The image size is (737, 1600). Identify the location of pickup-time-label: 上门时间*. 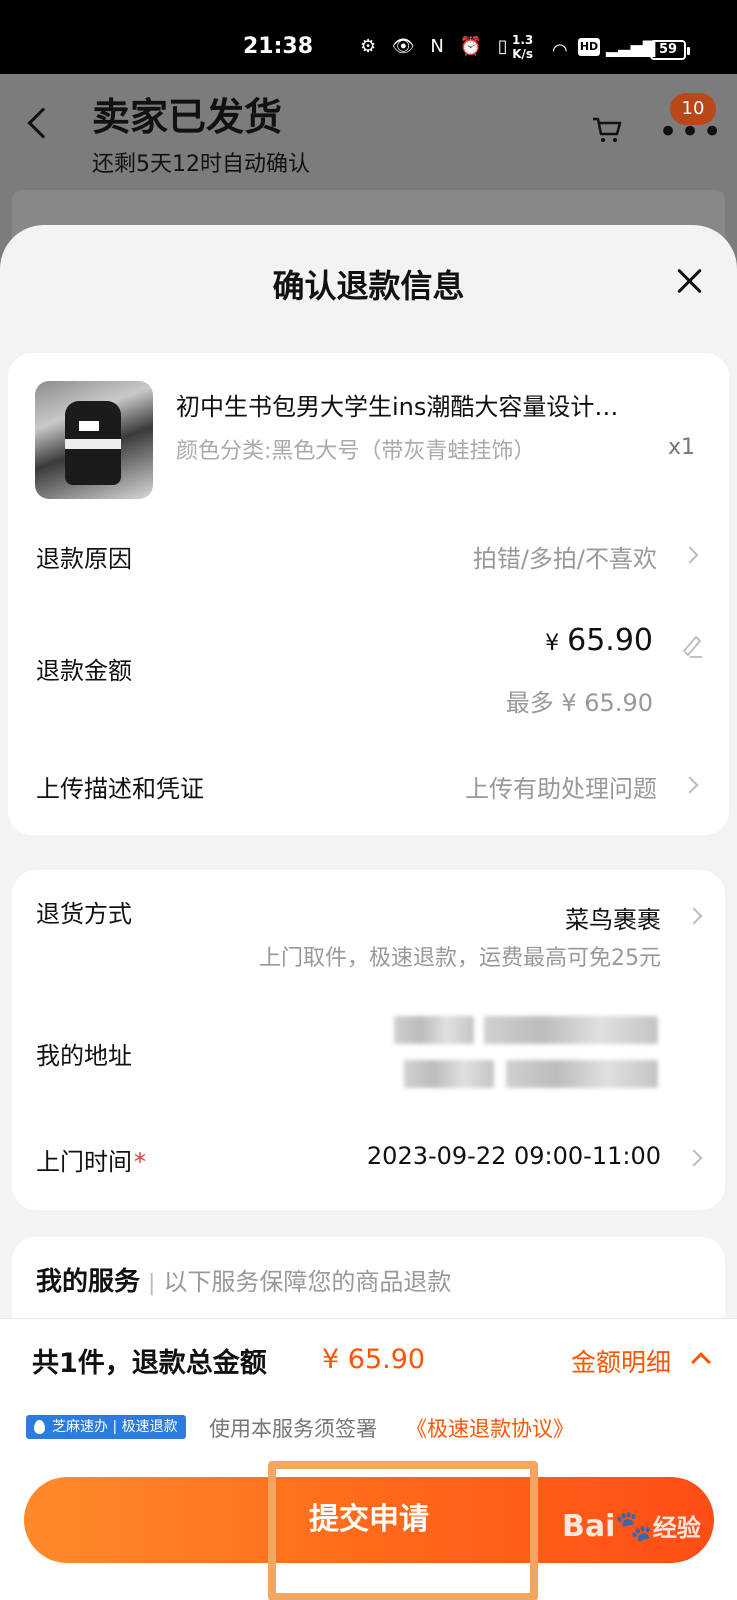
(91, 1159).